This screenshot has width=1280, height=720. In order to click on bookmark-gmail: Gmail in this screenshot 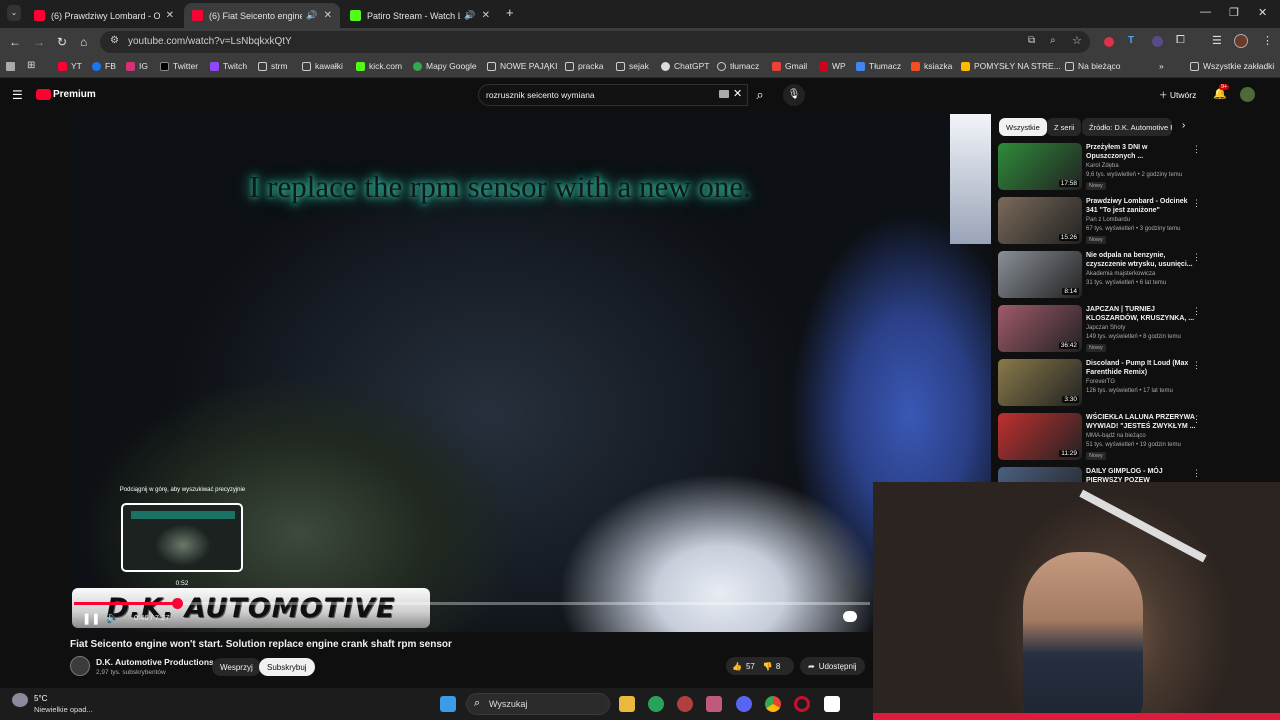, I will do `click(789, 66)`.